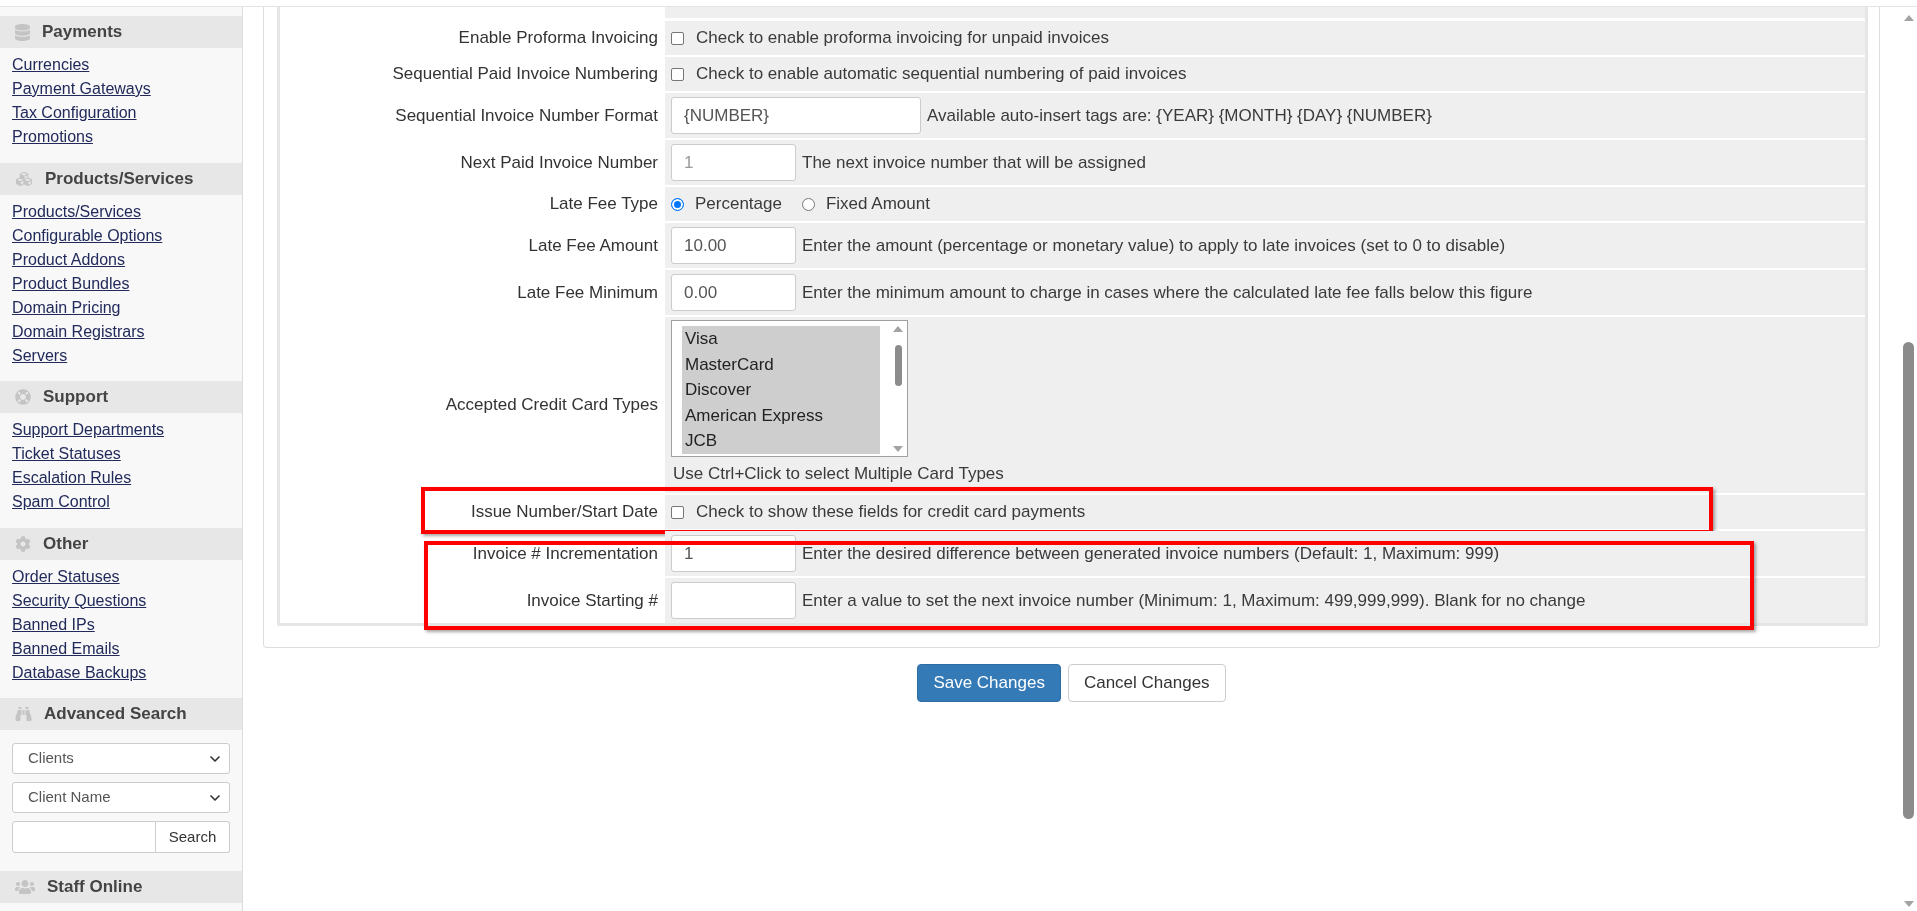  What do you see at coordinates (51, 65) in the screenshot?
I see `sidebar-link: Currencies` at bounding box center [51, 65].